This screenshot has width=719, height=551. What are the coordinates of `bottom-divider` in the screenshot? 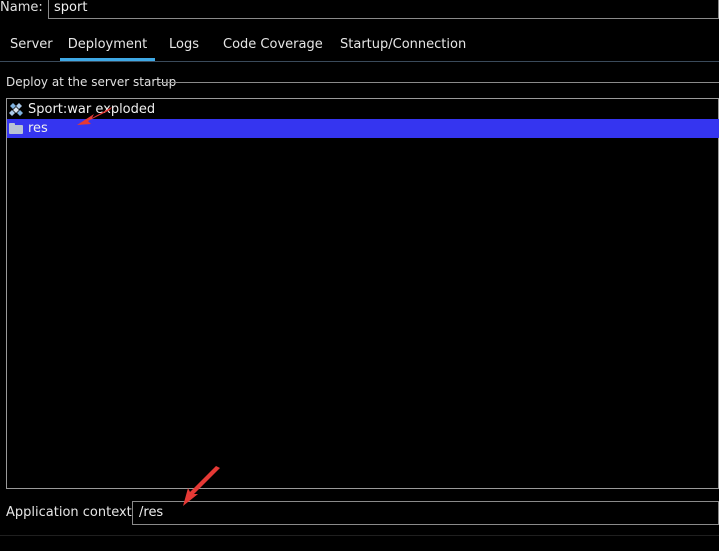 It's located at (359, 535).